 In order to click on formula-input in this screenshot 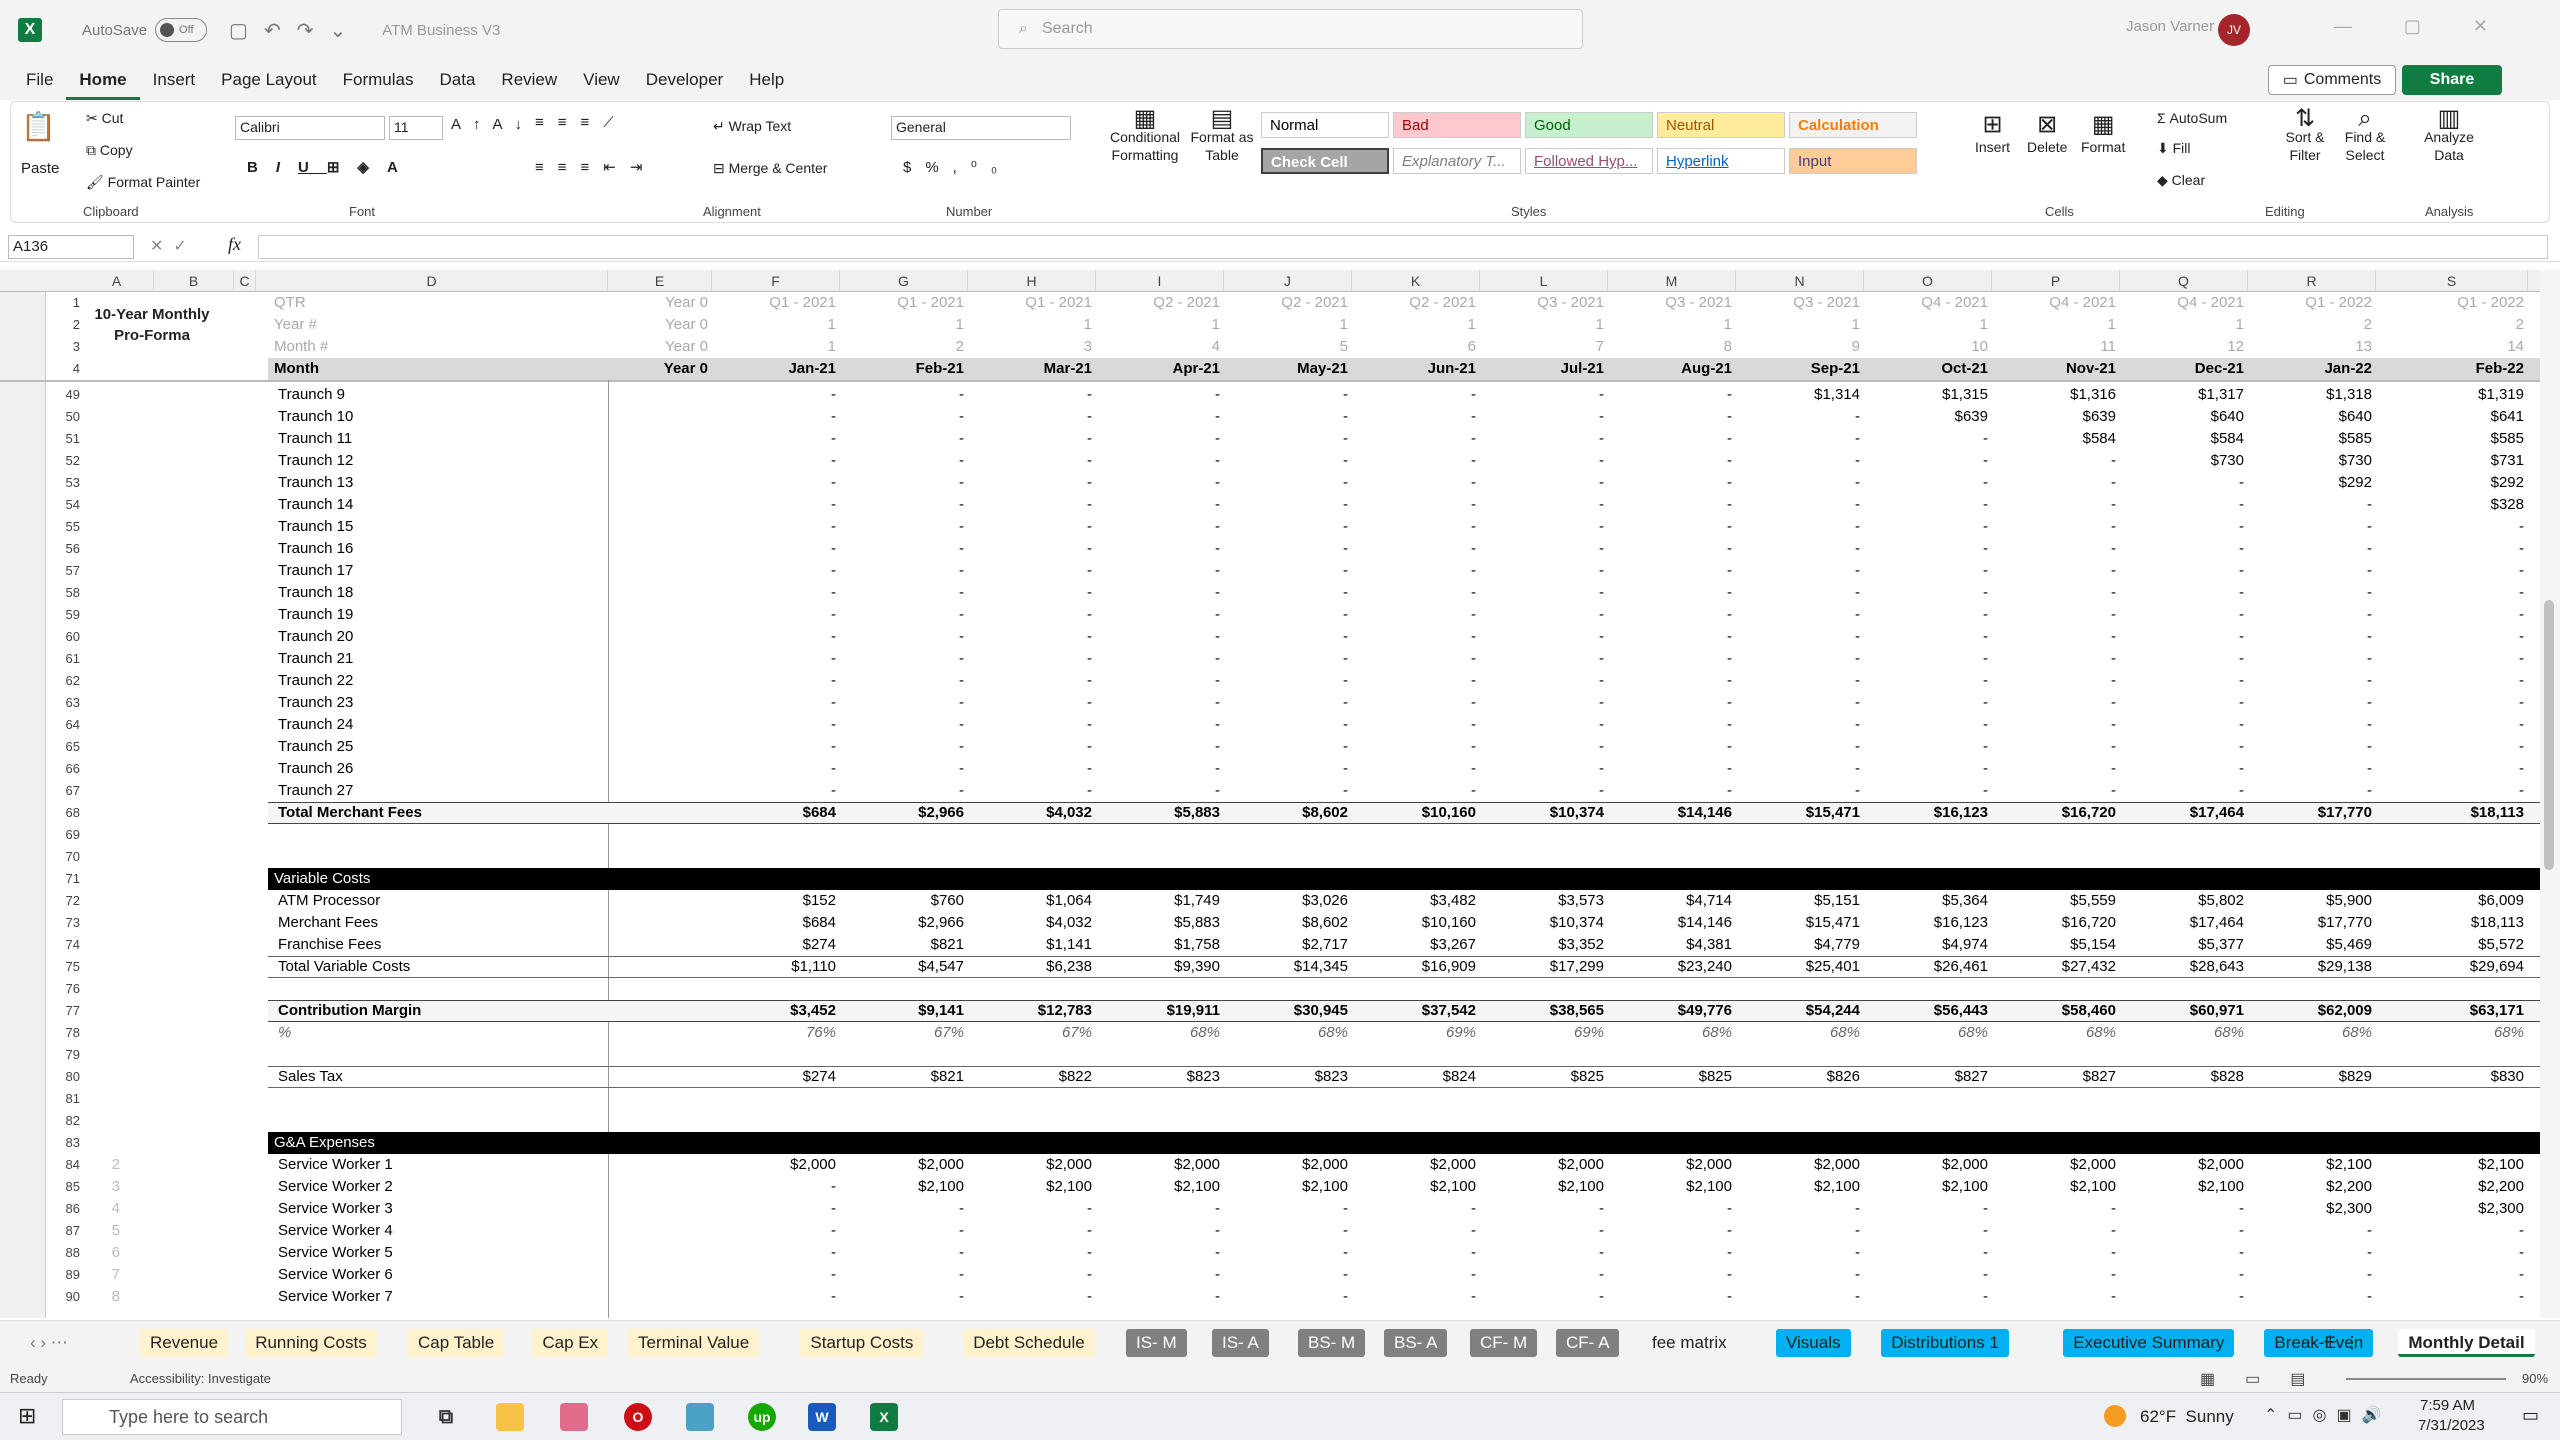, I will do `click(1403, 247)`.